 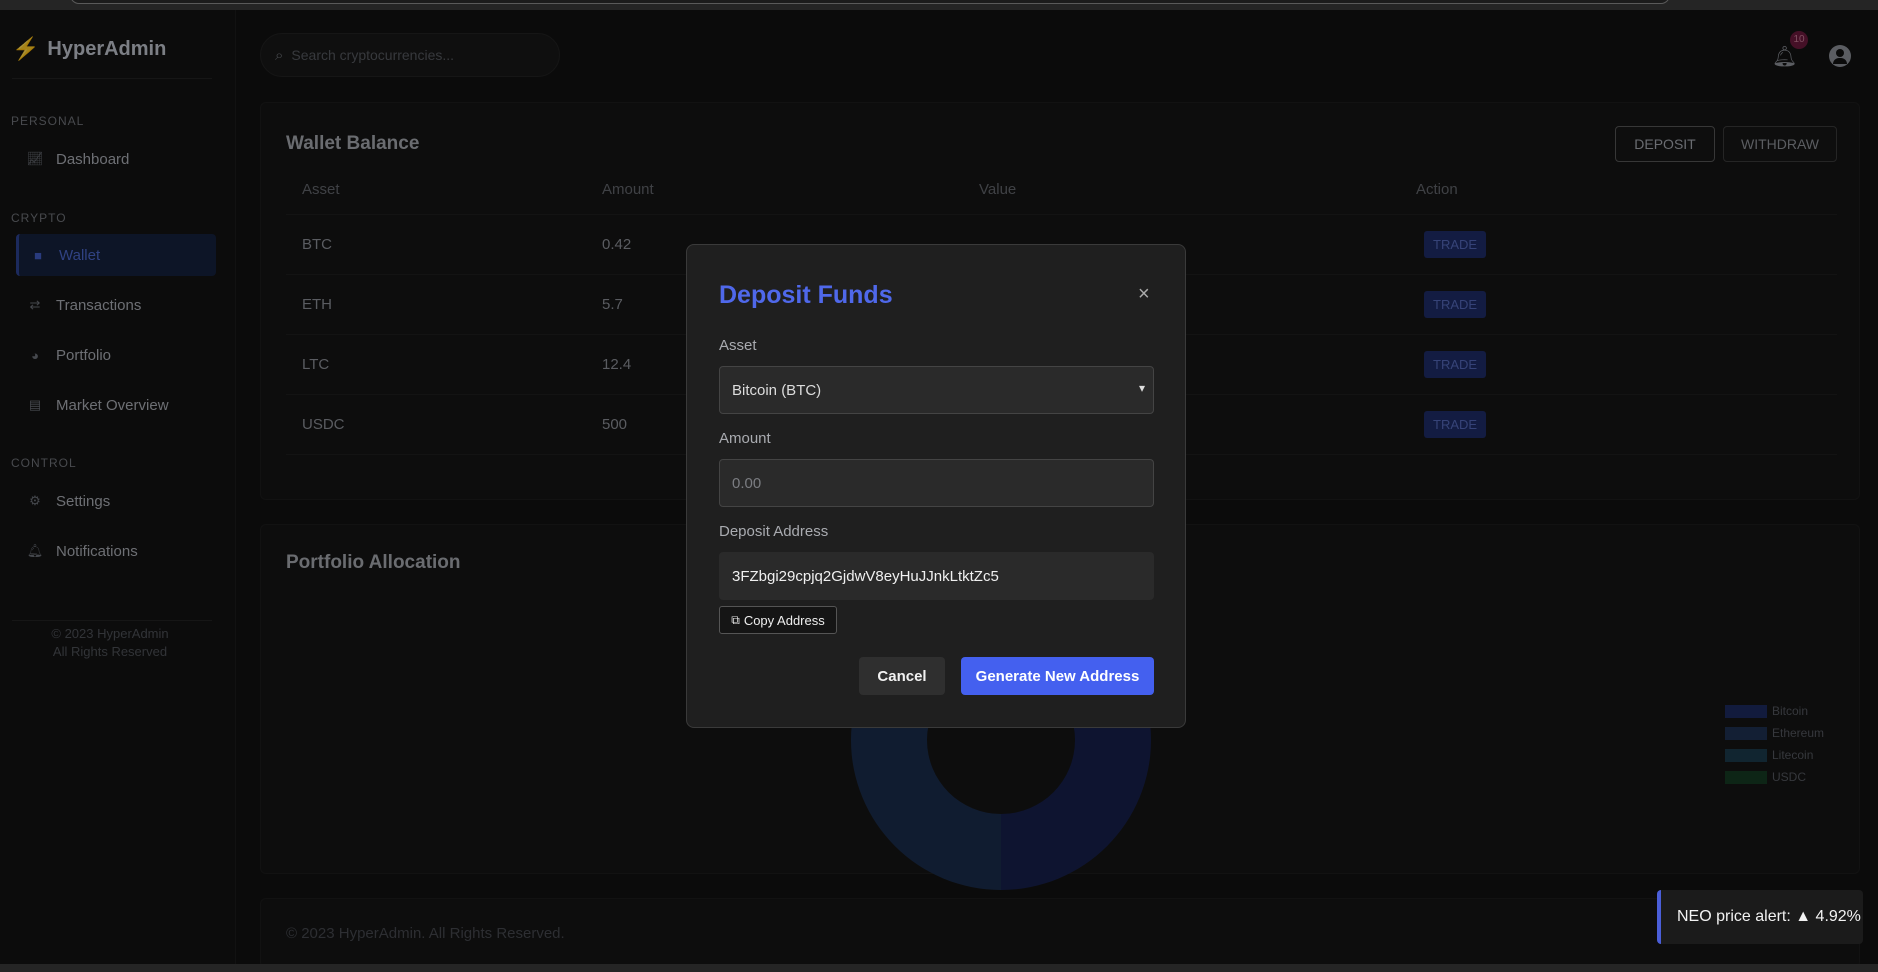 I want to click on copy-address-label: Copy Address, so click(x=784, y=620).